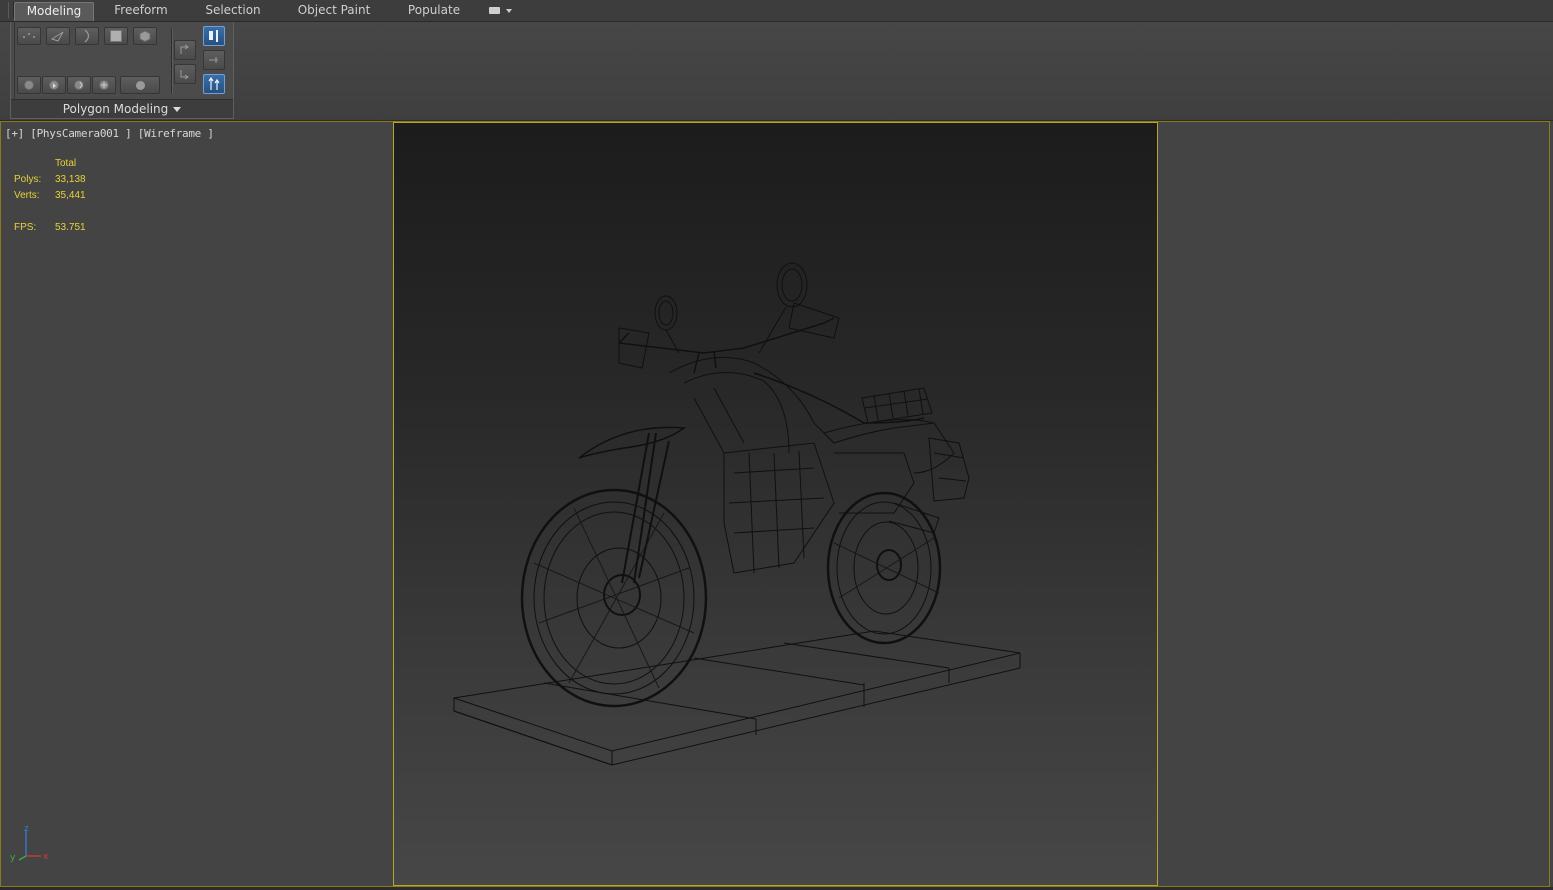  I want to click on loop-icon, so click(79, 85).